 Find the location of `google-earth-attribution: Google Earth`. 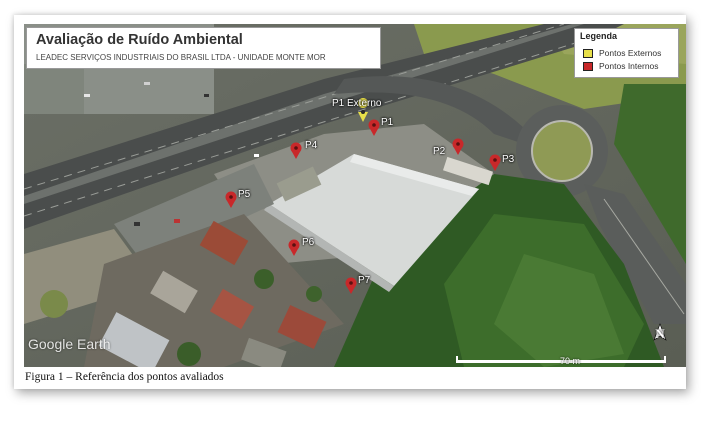

google-earth-attribution: Google Earth is located at coordinates (69, 344).